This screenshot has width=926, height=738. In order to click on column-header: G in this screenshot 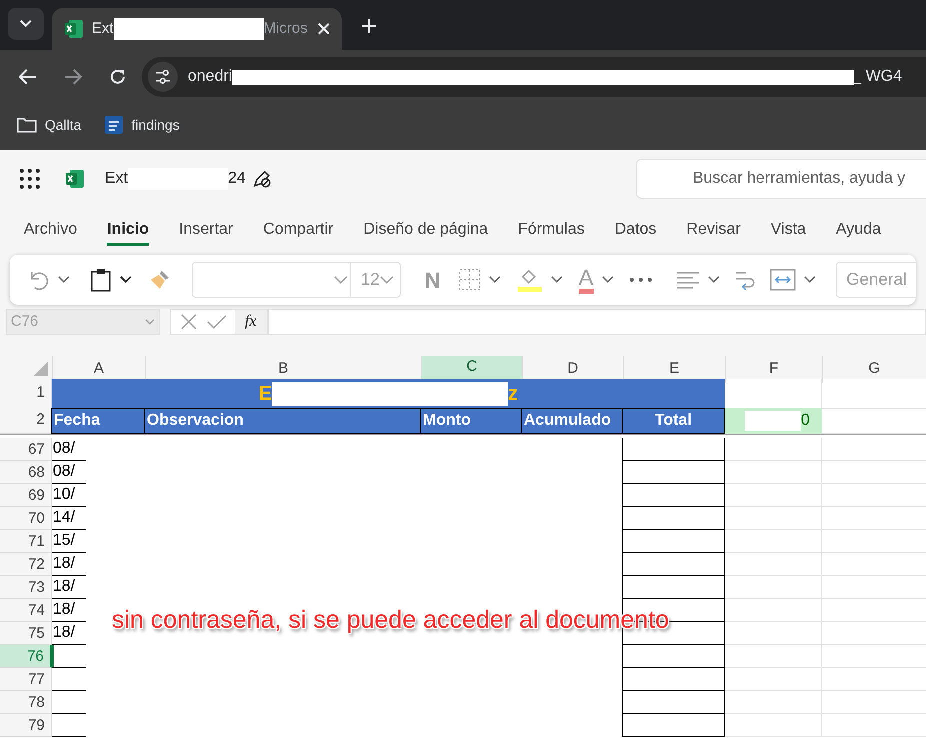, I will do `click(874, 369)`.